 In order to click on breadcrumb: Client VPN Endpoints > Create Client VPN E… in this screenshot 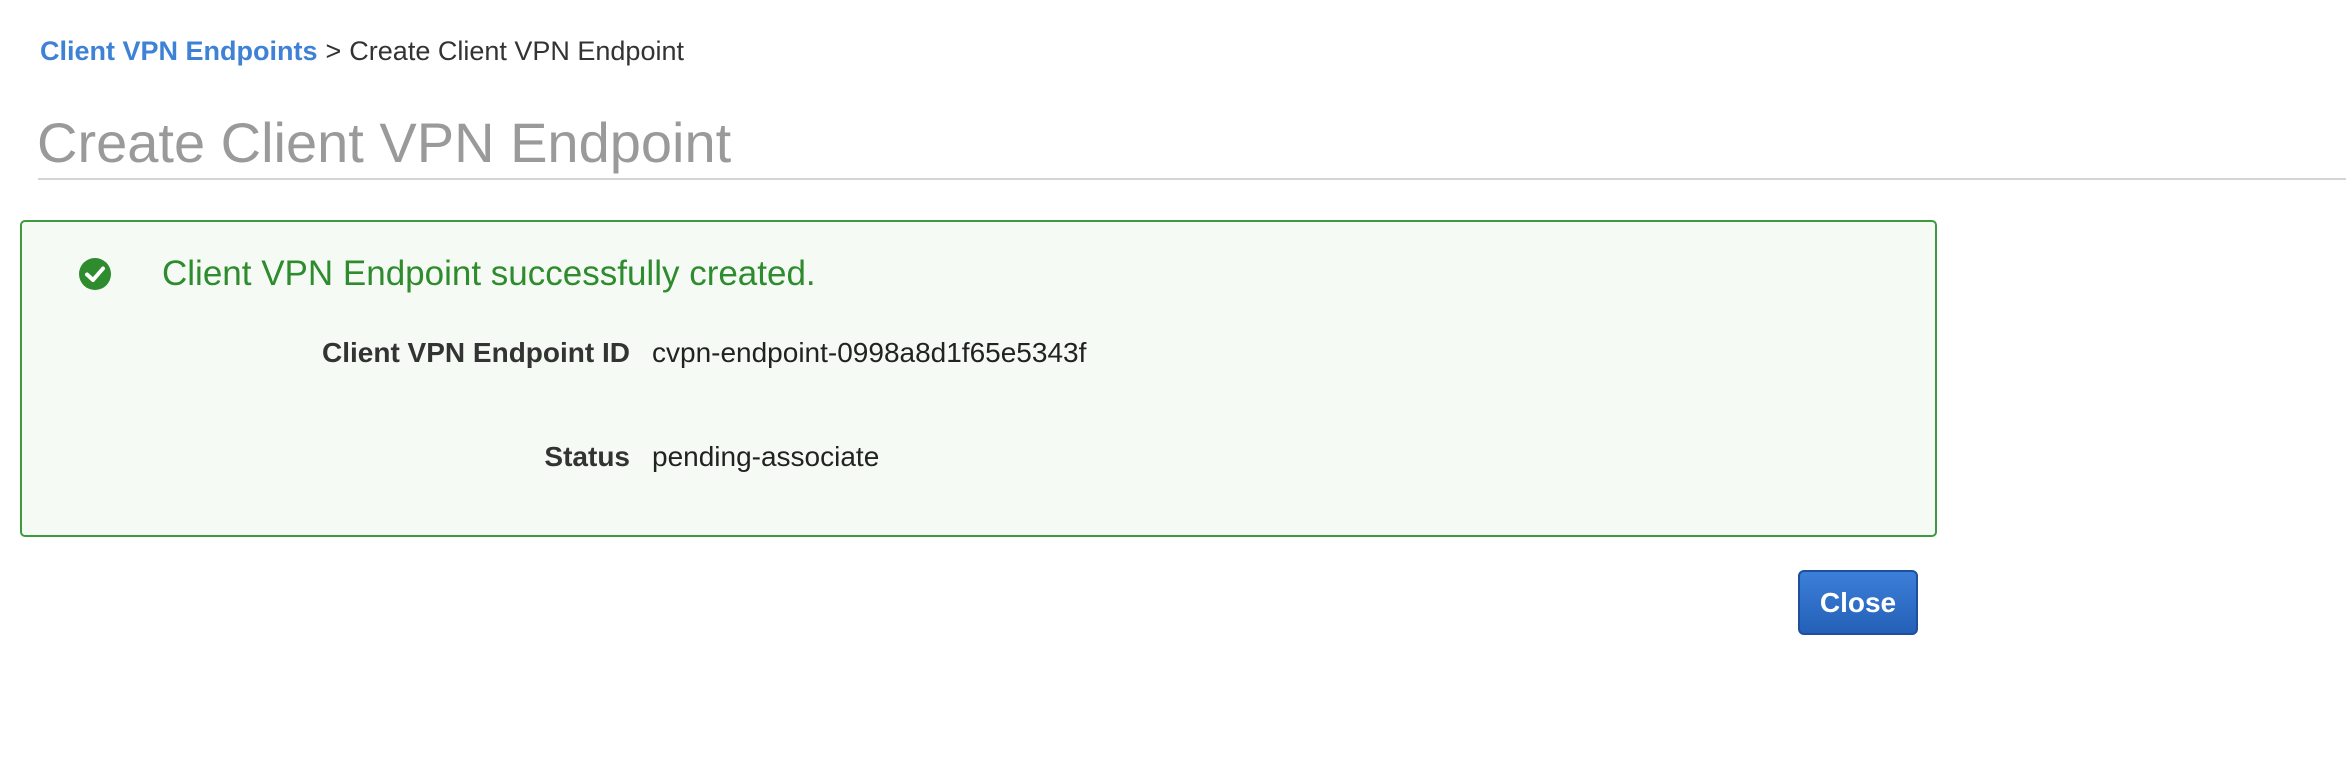, I will do `click(362, 51)`.